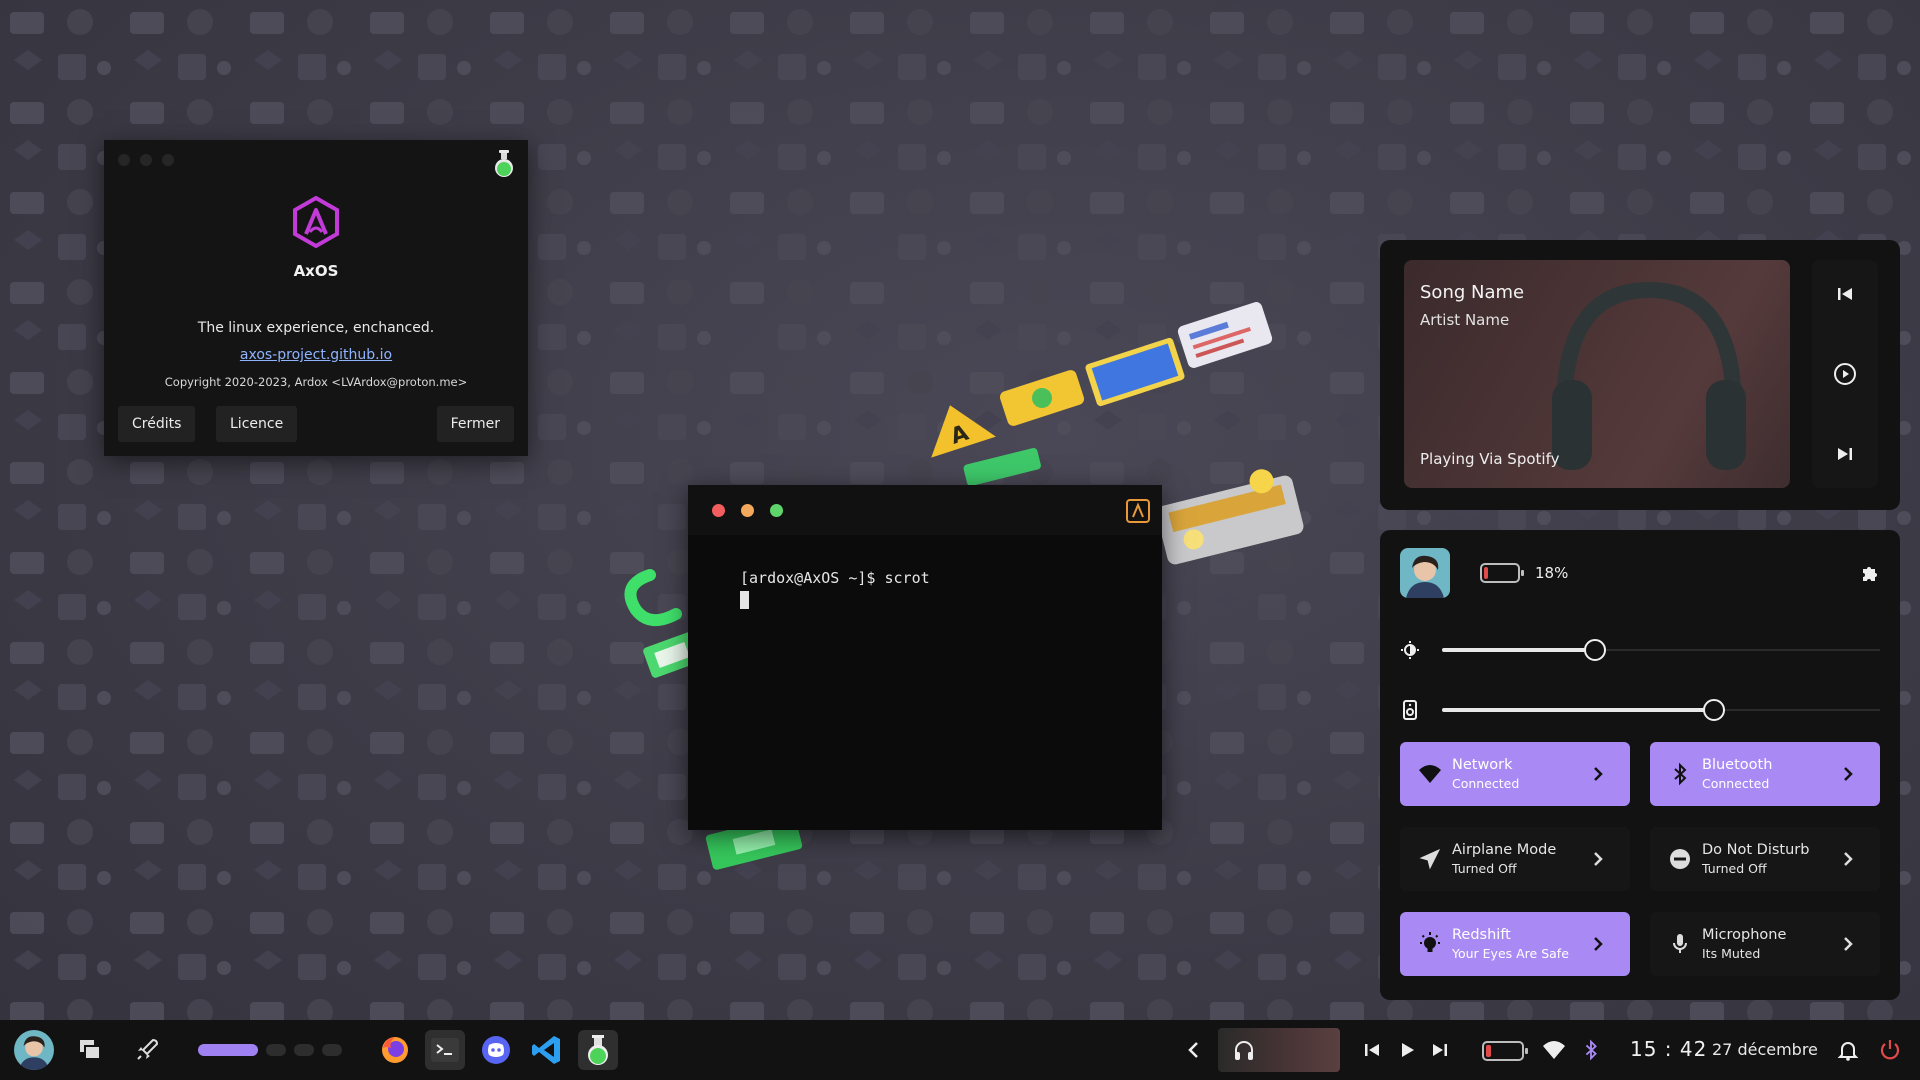  I want to click on brightness-icon, so click(1410, 650).